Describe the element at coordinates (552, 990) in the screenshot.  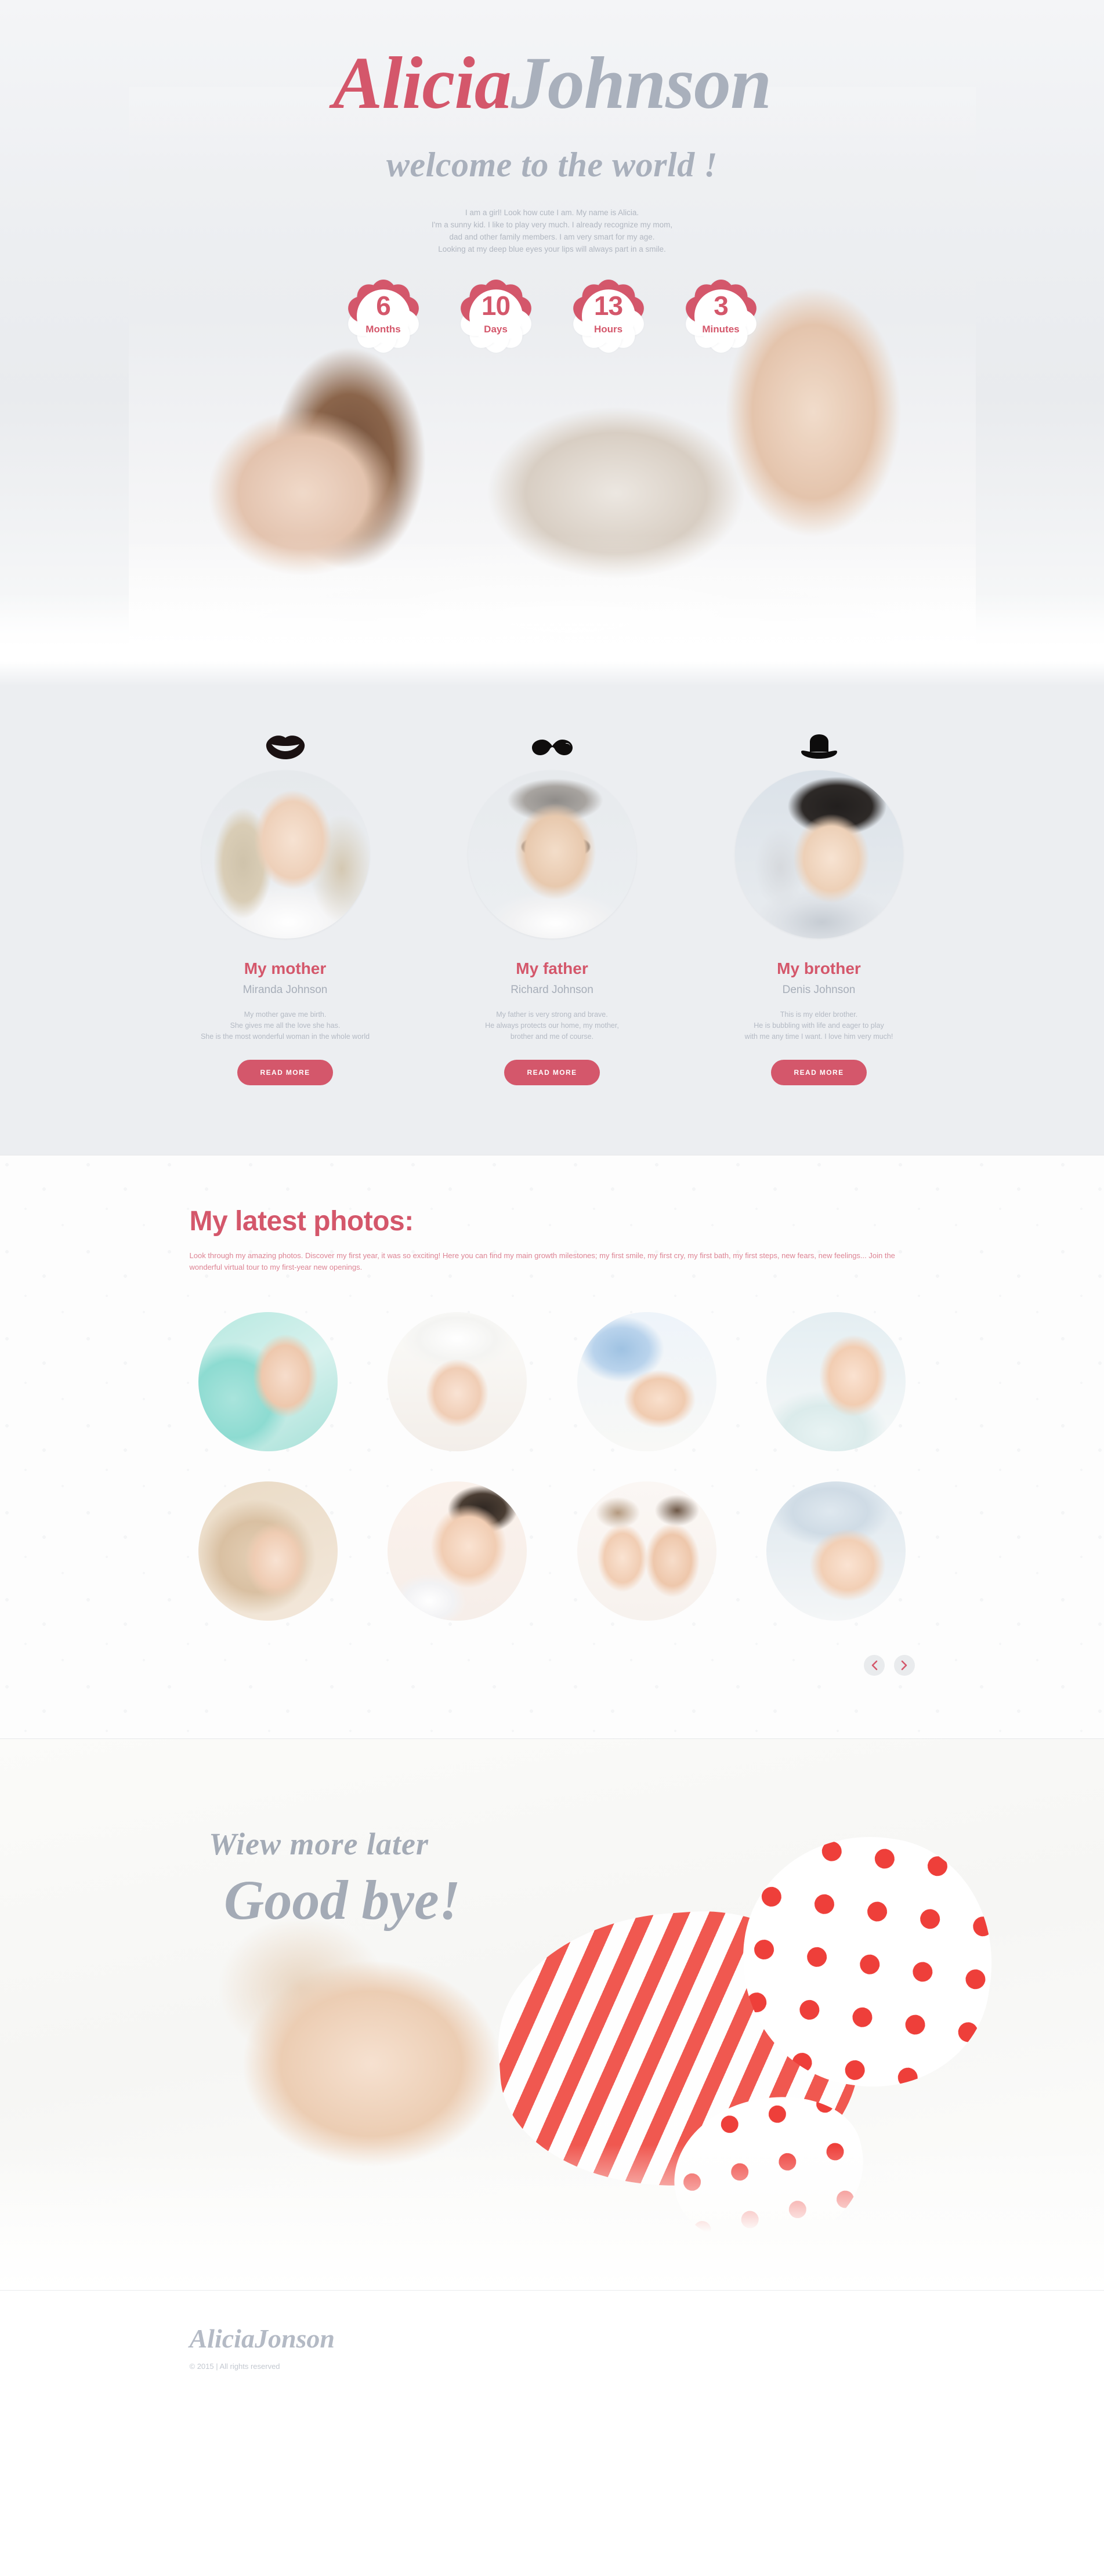
I see `family-name: Richard Johnson` at that location.